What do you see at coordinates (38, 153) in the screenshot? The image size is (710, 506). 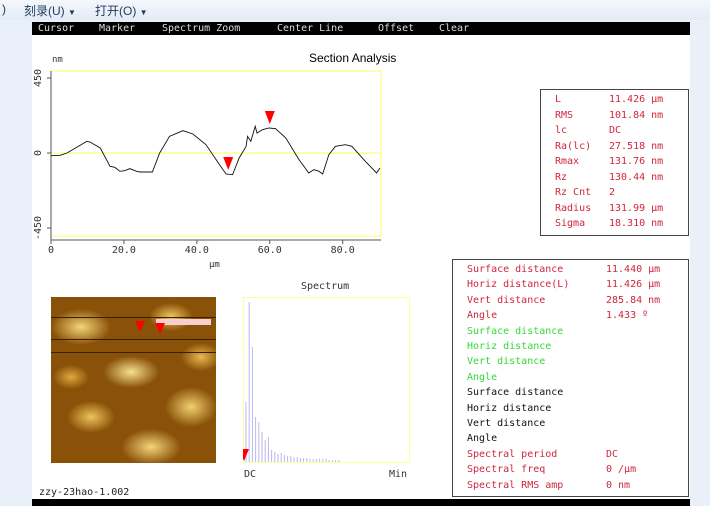 I see `y-tick-label: 0` at bounding box center [38, 153].